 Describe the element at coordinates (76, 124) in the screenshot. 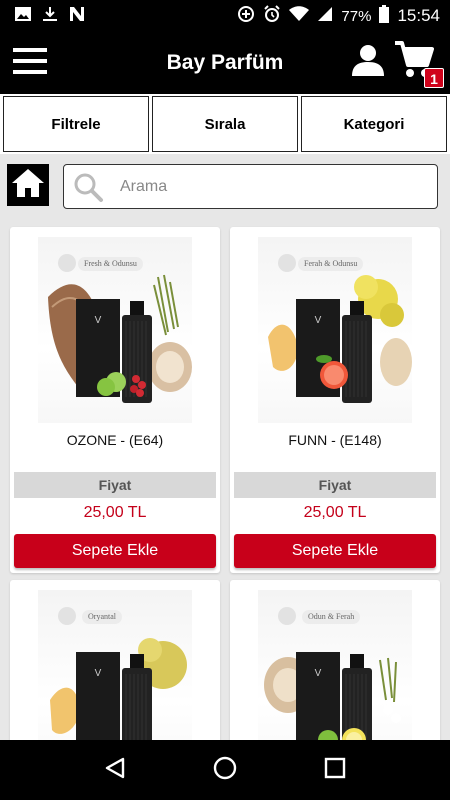

I see `filter-button: Filtrele` at that location.